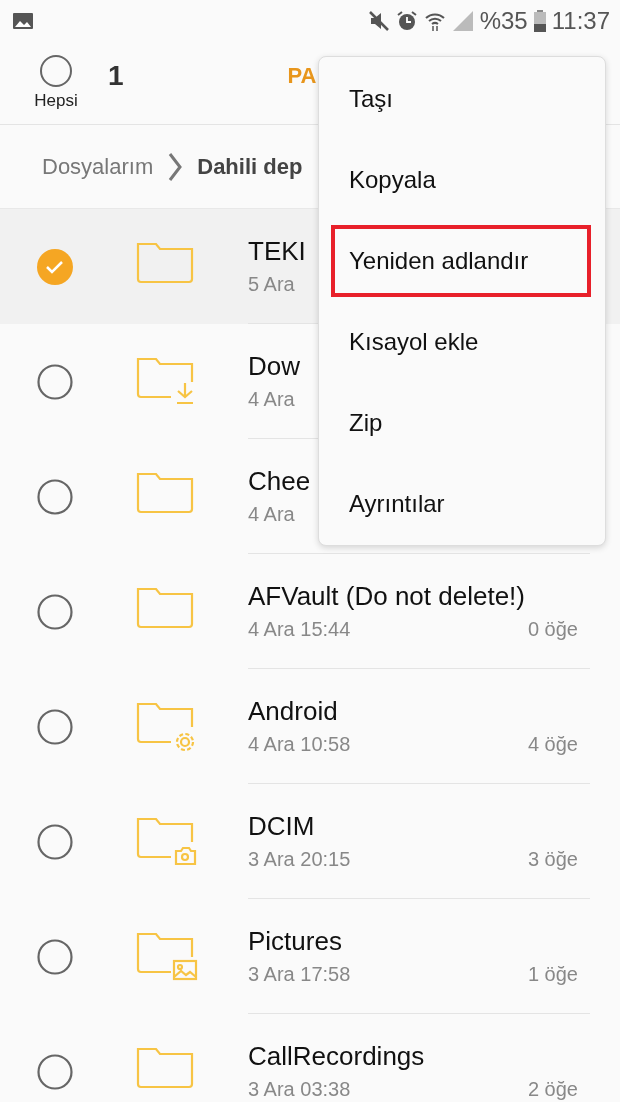 This screenshot has height=1102, width=620. I want to click on folder-name: CallRecordings, so click(336, 1056).